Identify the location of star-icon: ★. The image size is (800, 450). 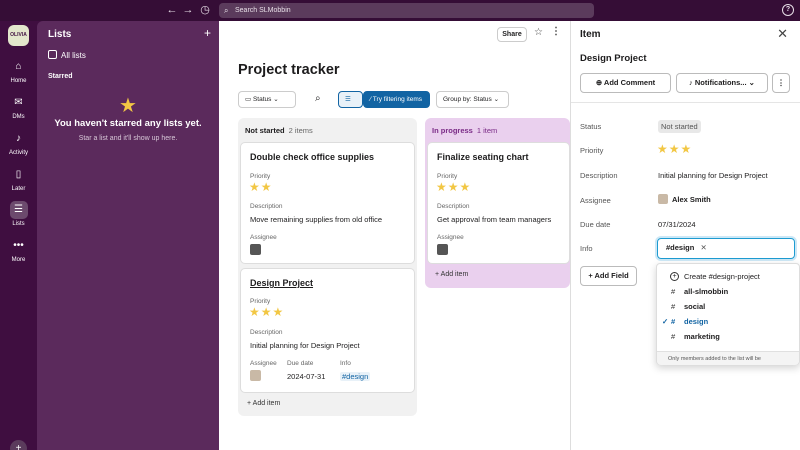
(128, 106).